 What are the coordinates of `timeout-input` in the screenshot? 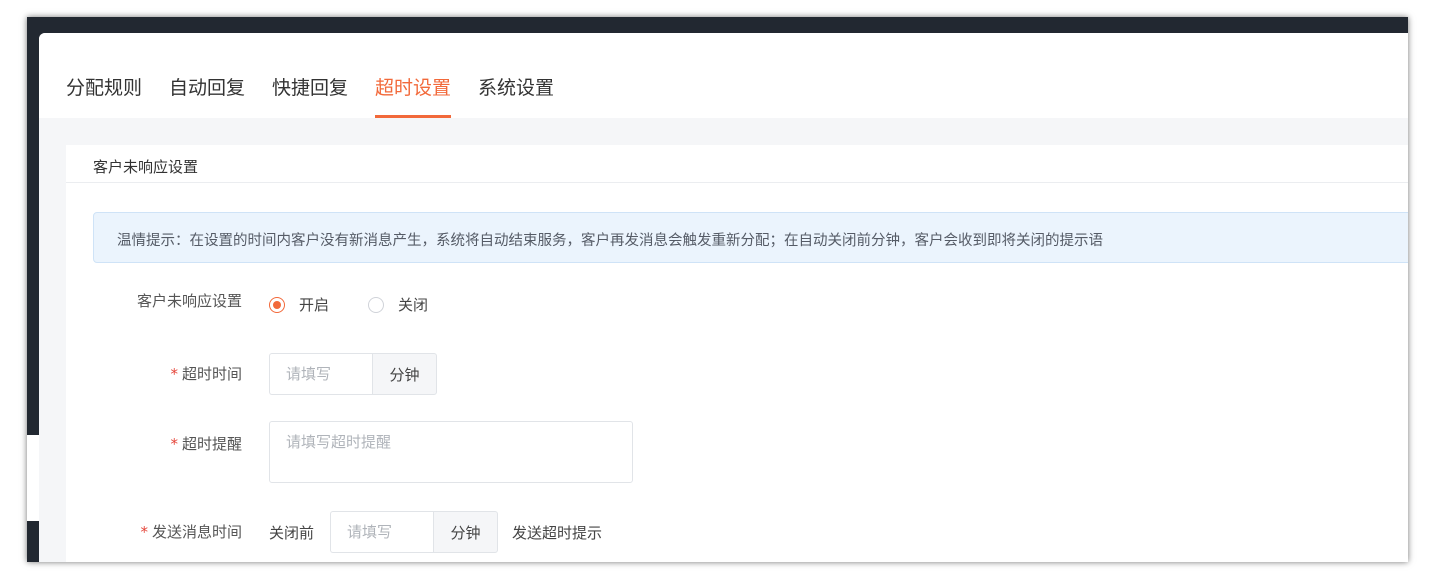 It's located at (320, 374).